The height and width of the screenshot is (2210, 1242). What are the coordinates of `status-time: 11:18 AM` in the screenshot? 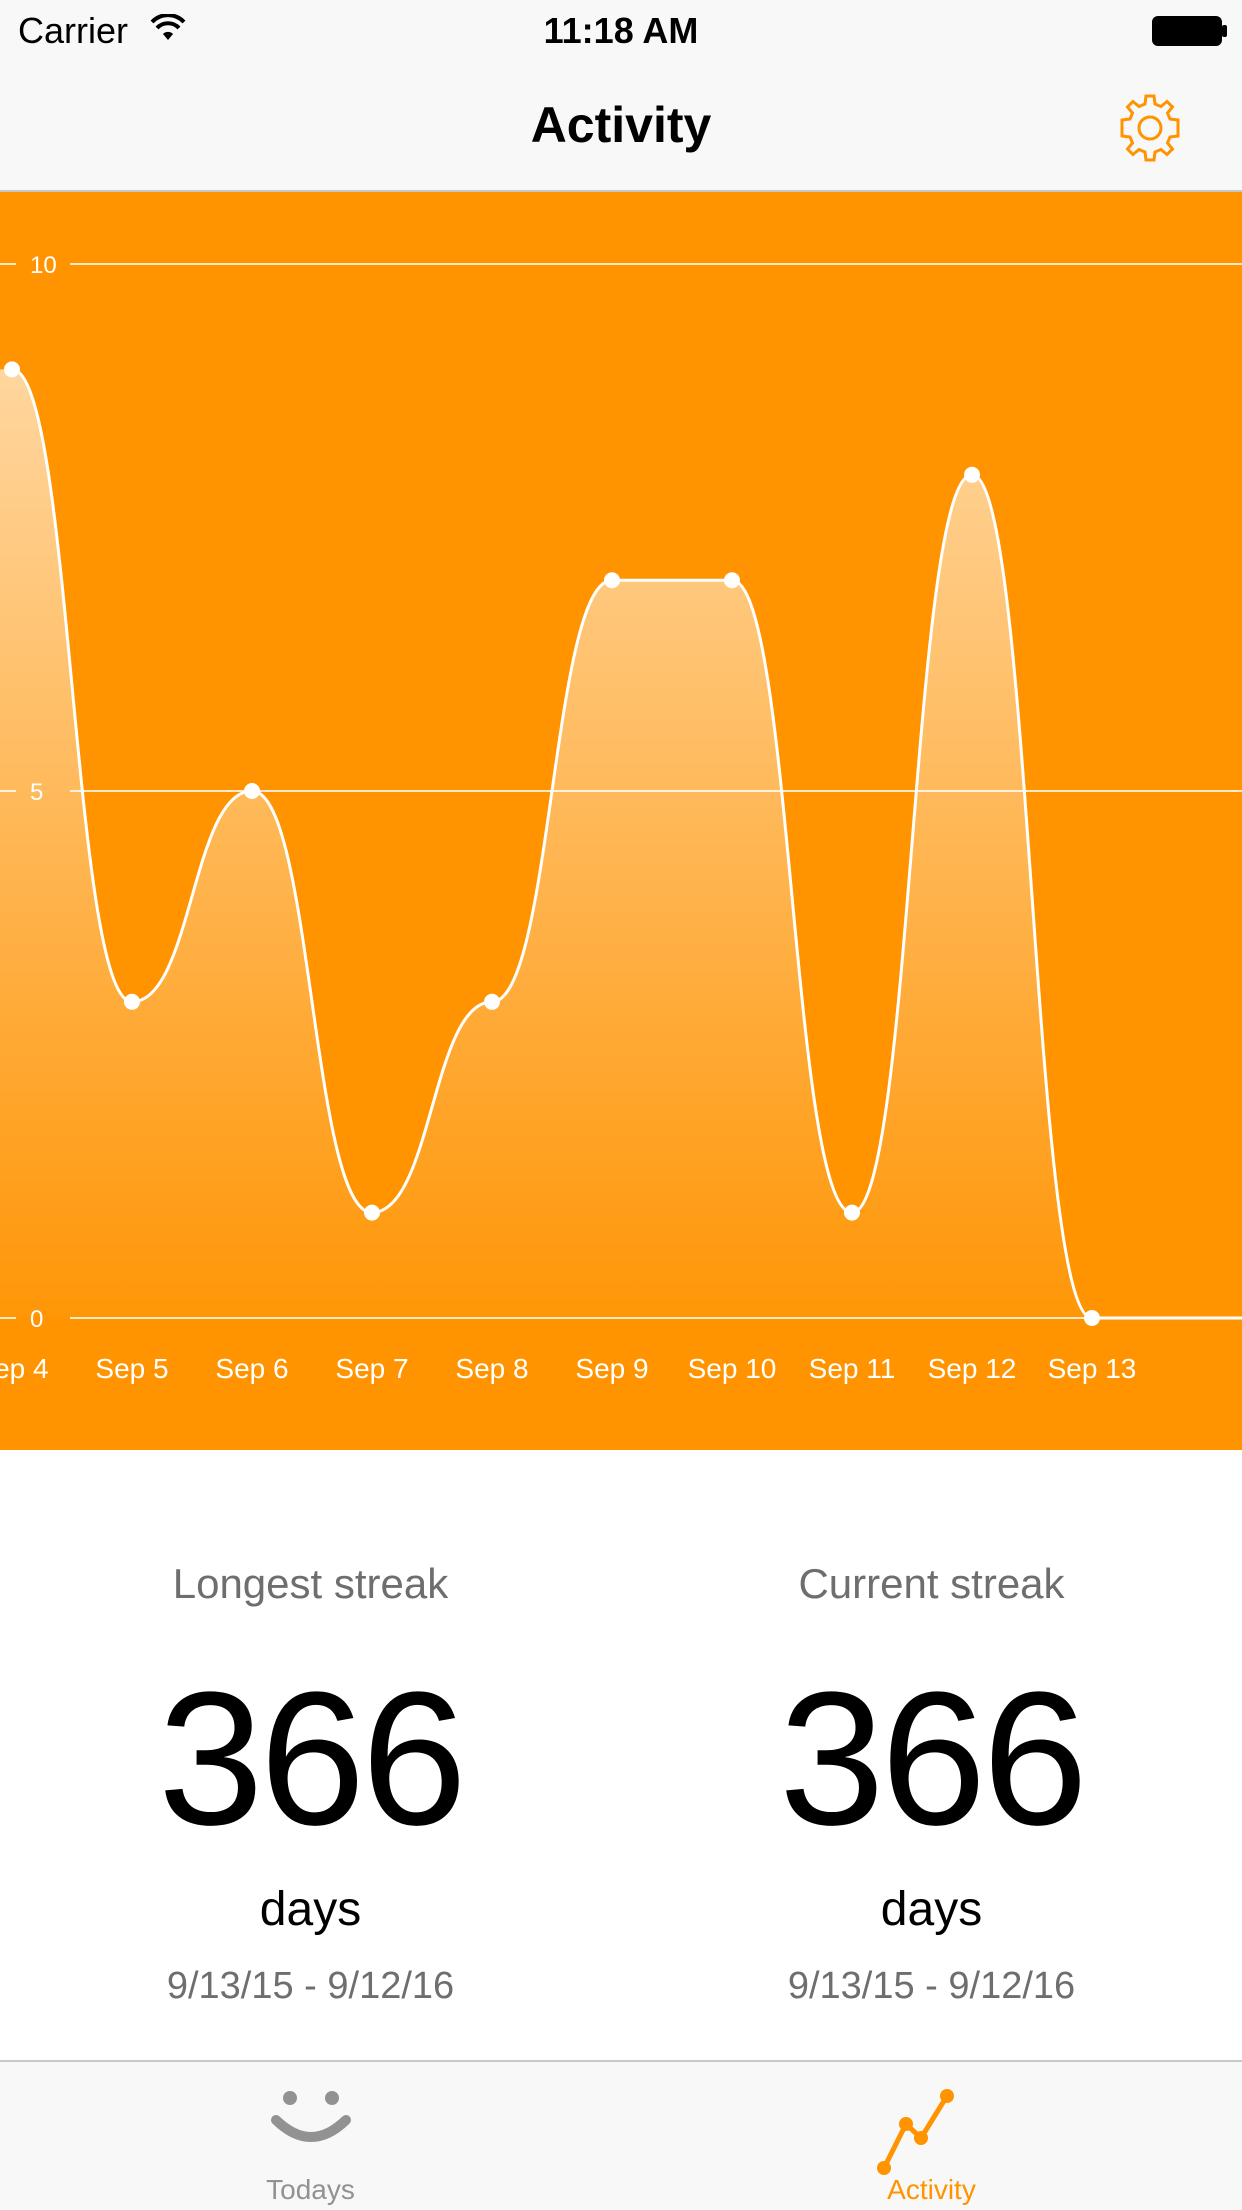 It's located at (621, 30).